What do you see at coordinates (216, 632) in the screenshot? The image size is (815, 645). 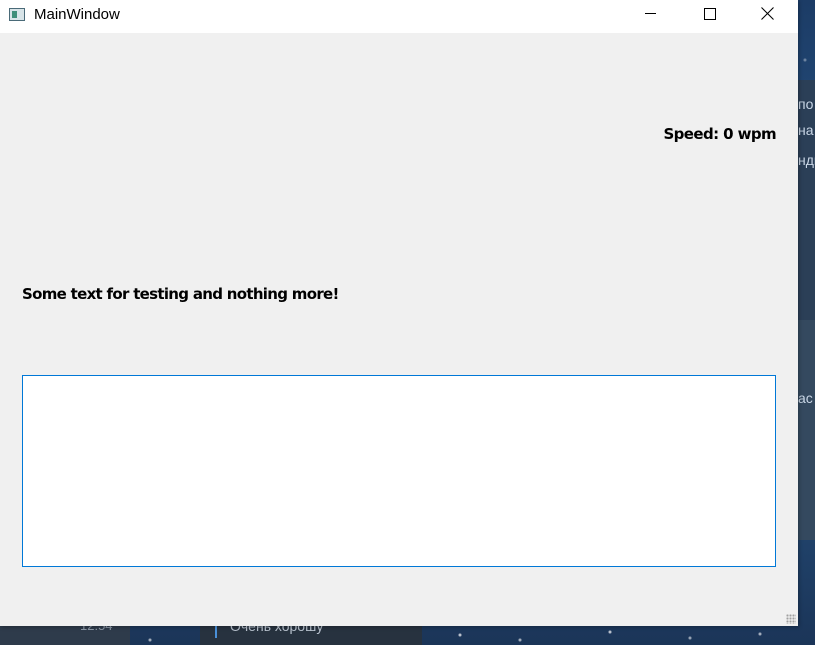 I see `chat-indicator` at bounding box center [216, 632].